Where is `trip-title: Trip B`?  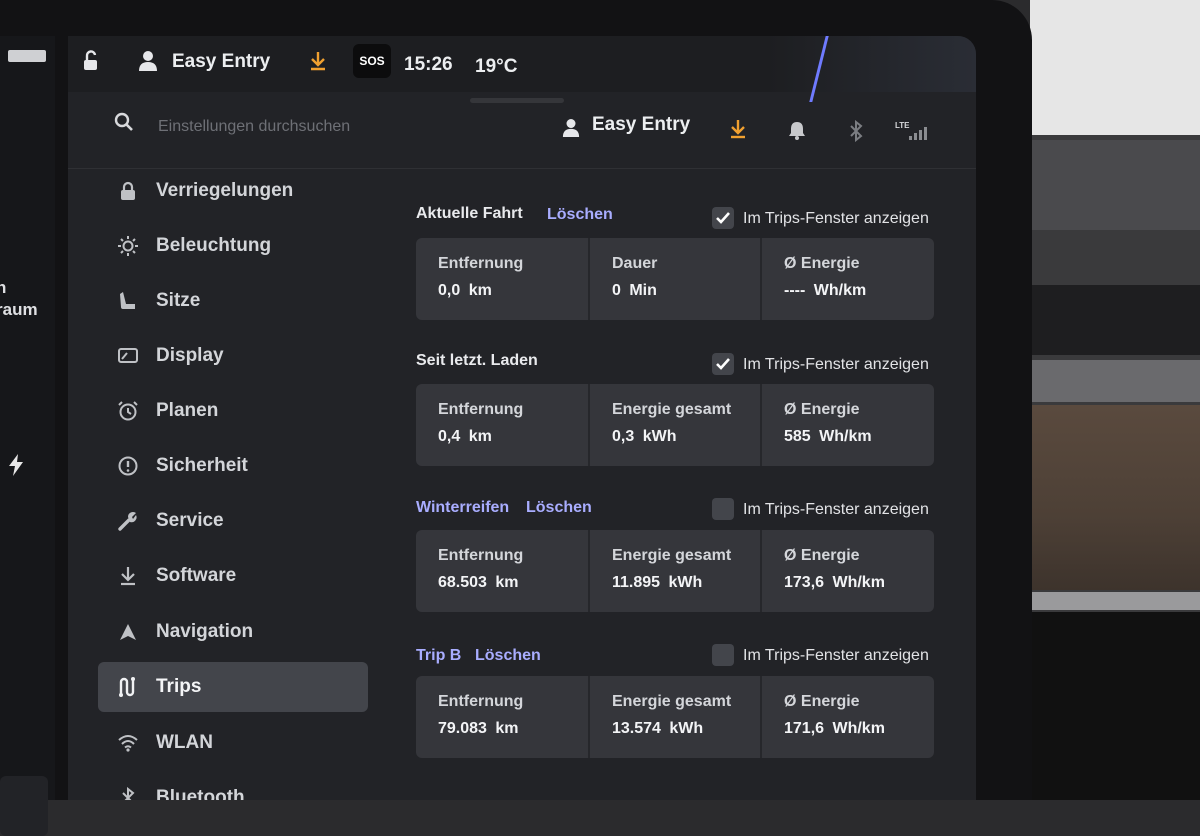 trip-title: Trip B is located at coordinates (438, 656).